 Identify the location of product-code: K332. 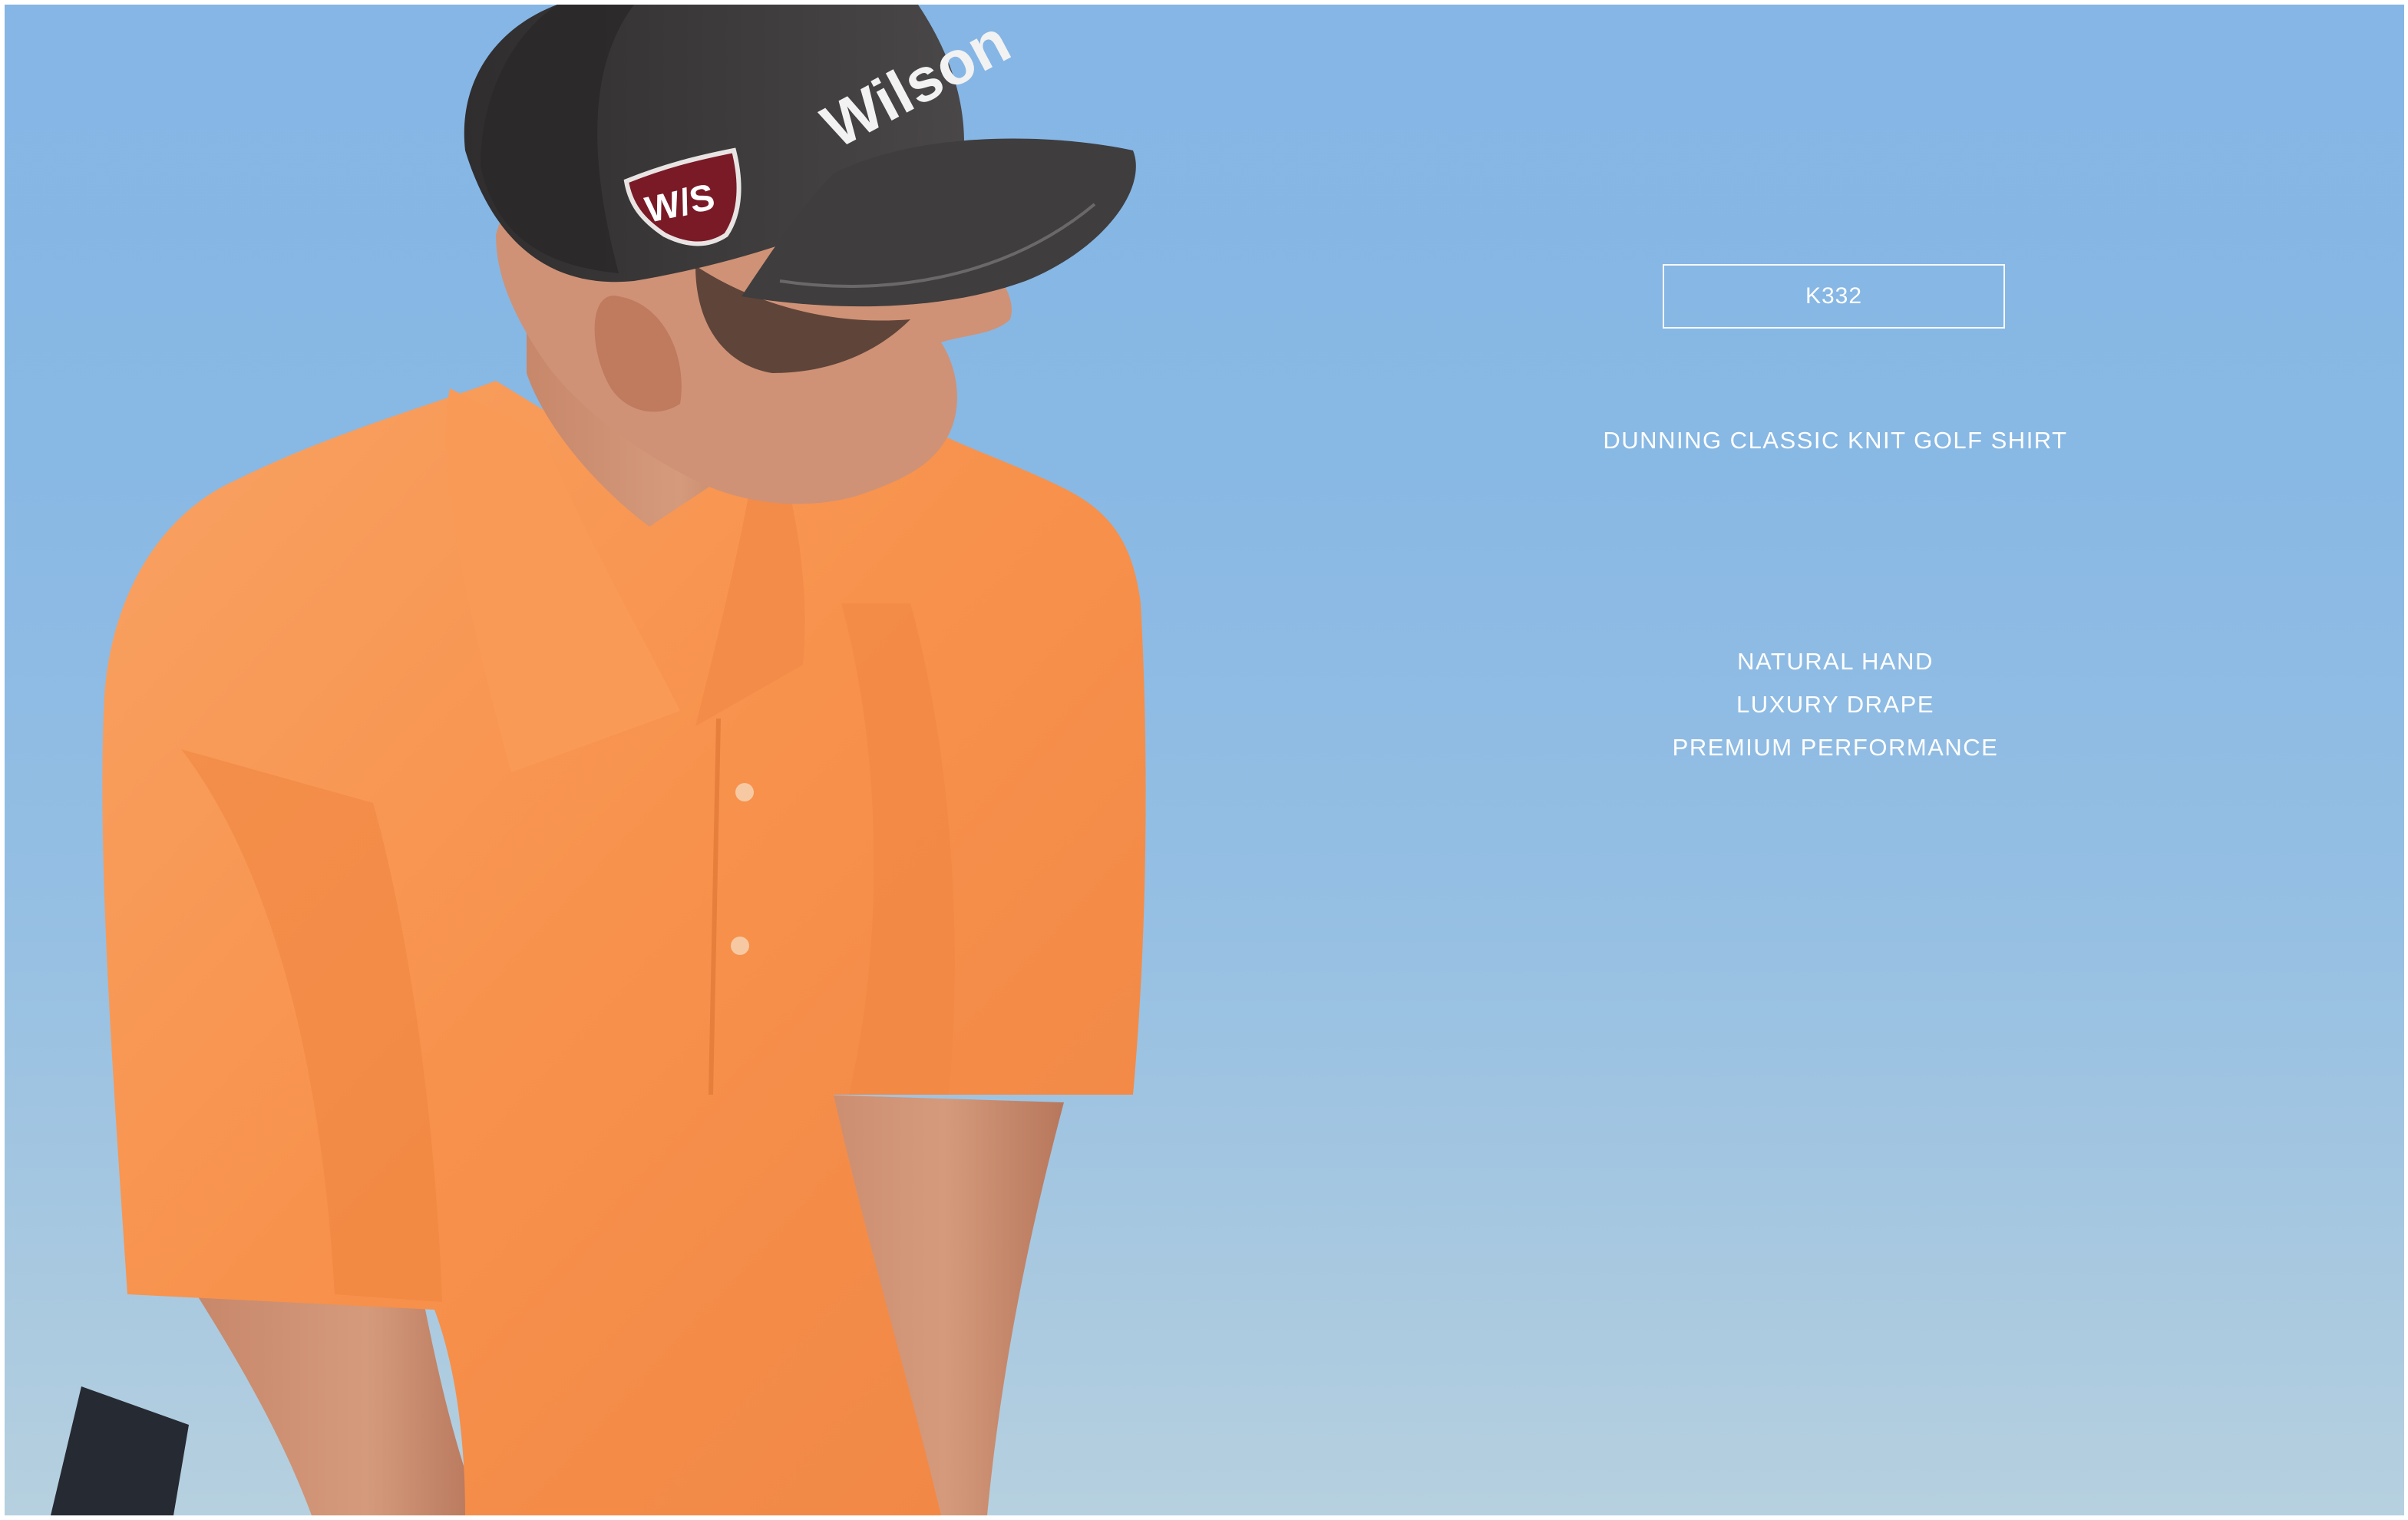
(1834, 296).